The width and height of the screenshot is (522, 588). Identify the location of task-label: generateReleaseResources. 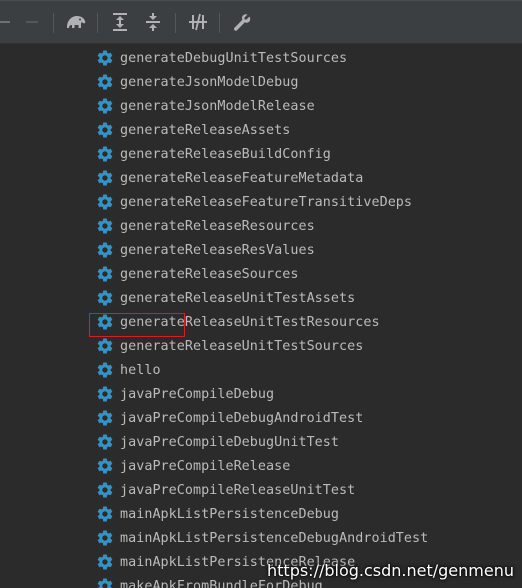
(217, 226).